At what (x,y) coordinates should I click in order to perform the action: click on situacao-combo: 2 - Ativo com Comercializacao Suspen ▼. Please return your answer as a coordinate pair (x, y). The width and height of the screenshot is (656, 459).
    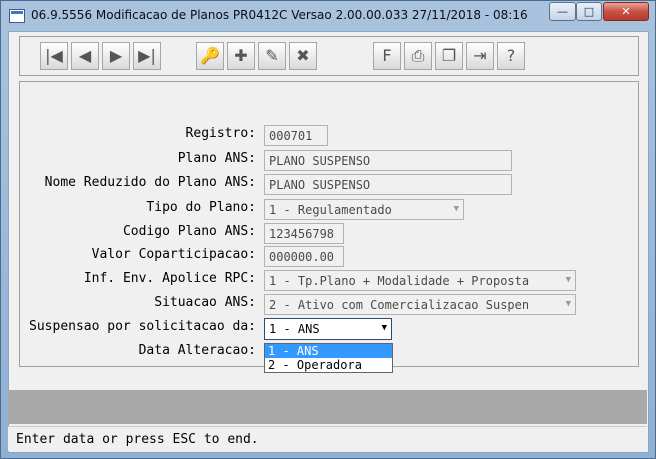
    Looking at the image, I should click on (420, 304).